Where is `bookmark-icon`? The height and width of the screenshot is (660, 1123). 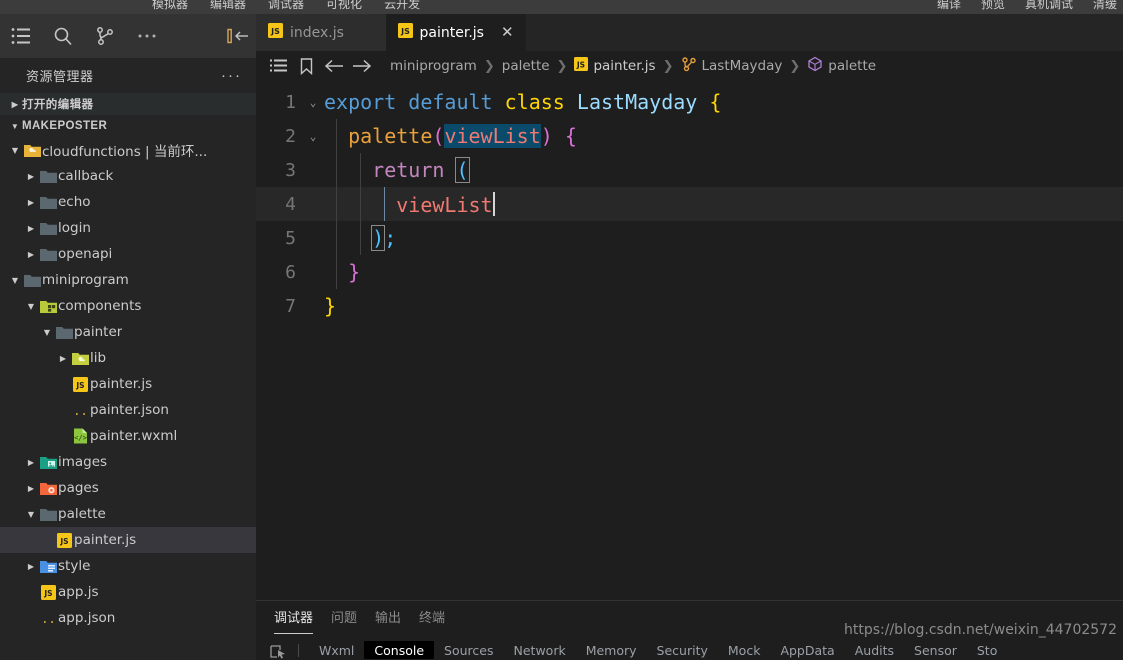 bookmark-icon is located at coordinates (306, 66).